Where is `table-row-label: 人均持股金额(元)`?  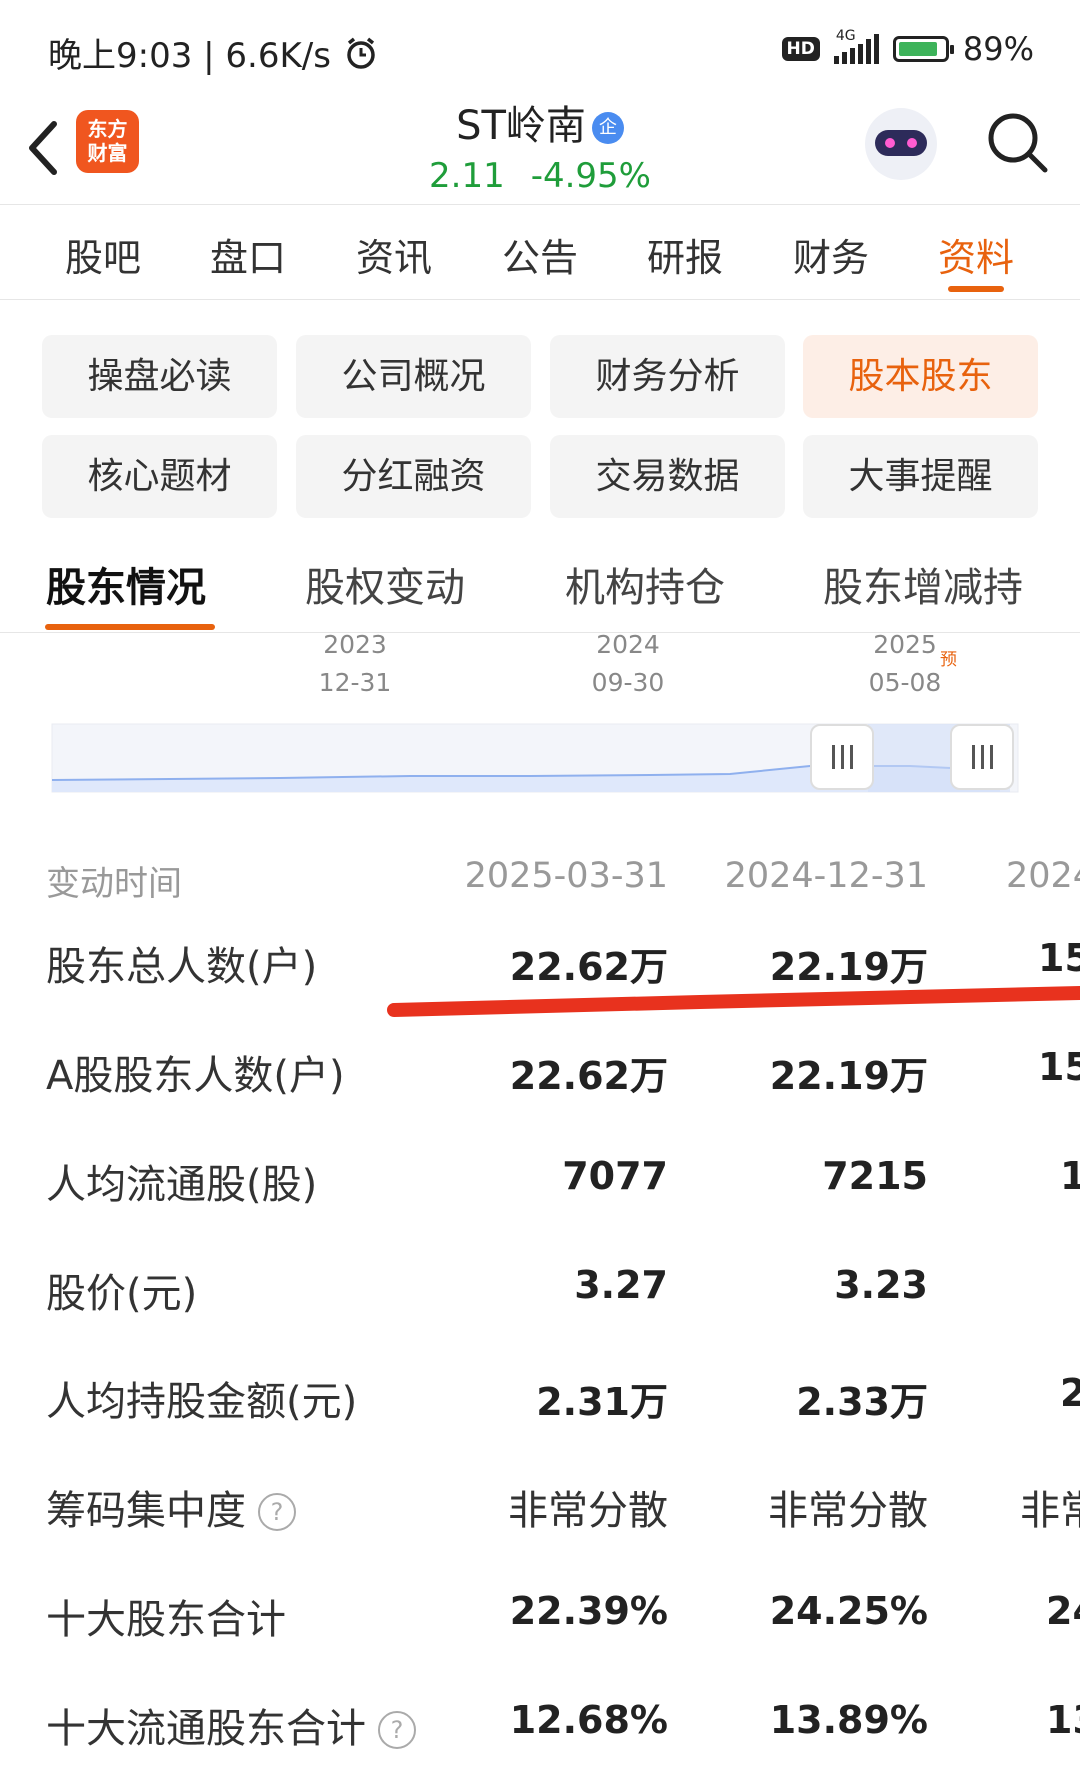
table-row-label: 人均持股金额(元) is located at coordinates (202, 1402).